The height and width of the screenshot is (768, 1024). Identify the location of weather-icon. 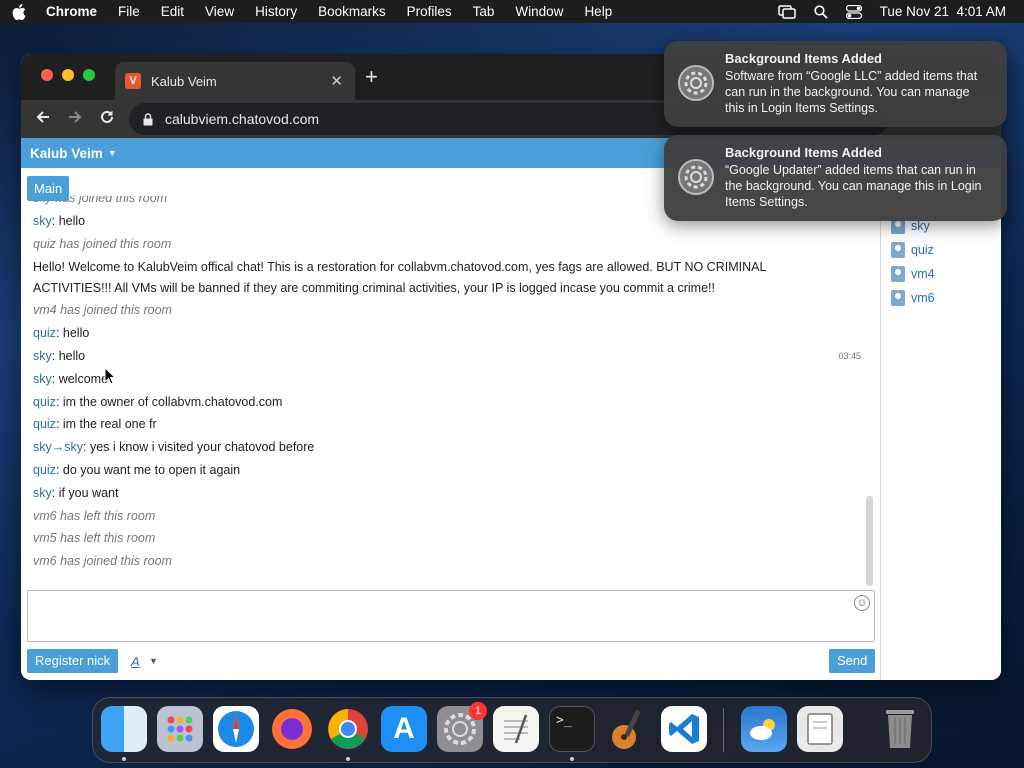
(764, 729).